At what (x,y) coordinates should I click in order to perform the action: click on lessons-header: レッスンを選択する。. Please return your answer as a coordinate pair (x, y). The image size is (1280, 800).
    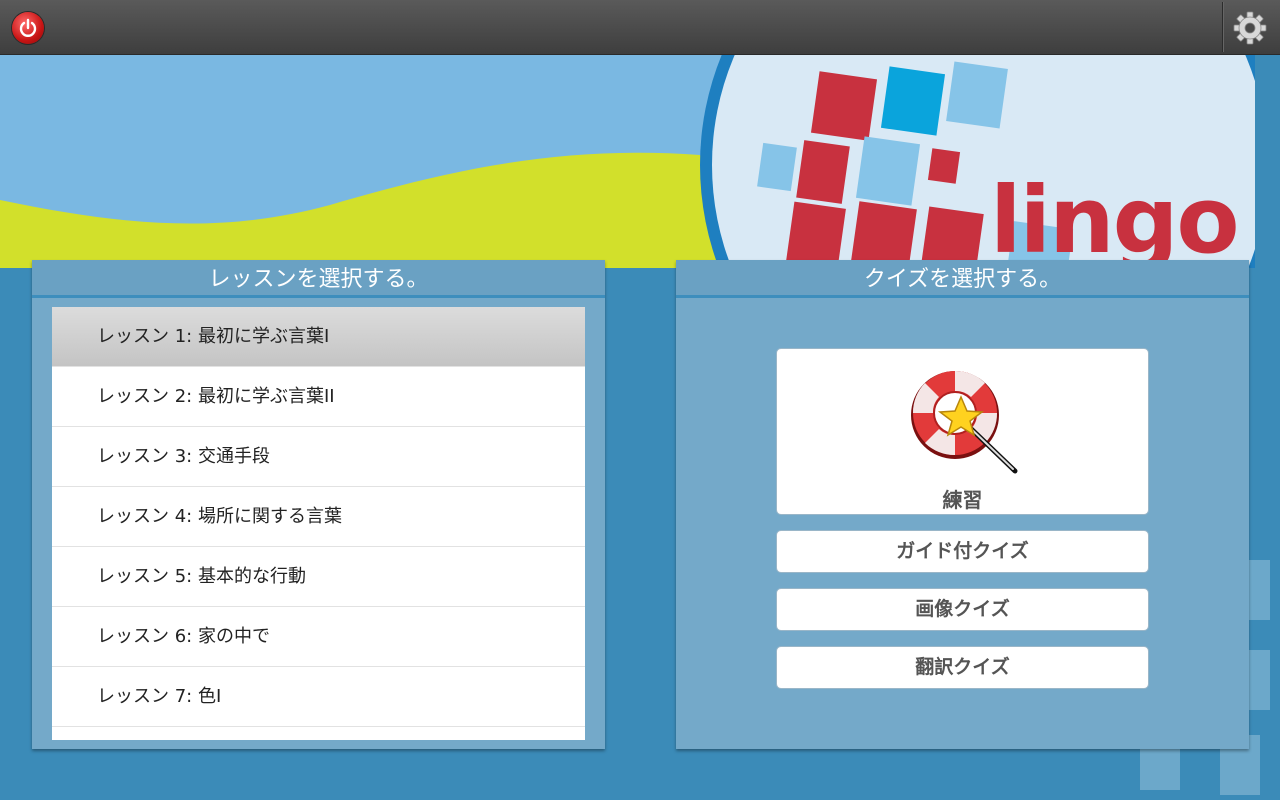
    Looking at the image, I should click on (318, 279).